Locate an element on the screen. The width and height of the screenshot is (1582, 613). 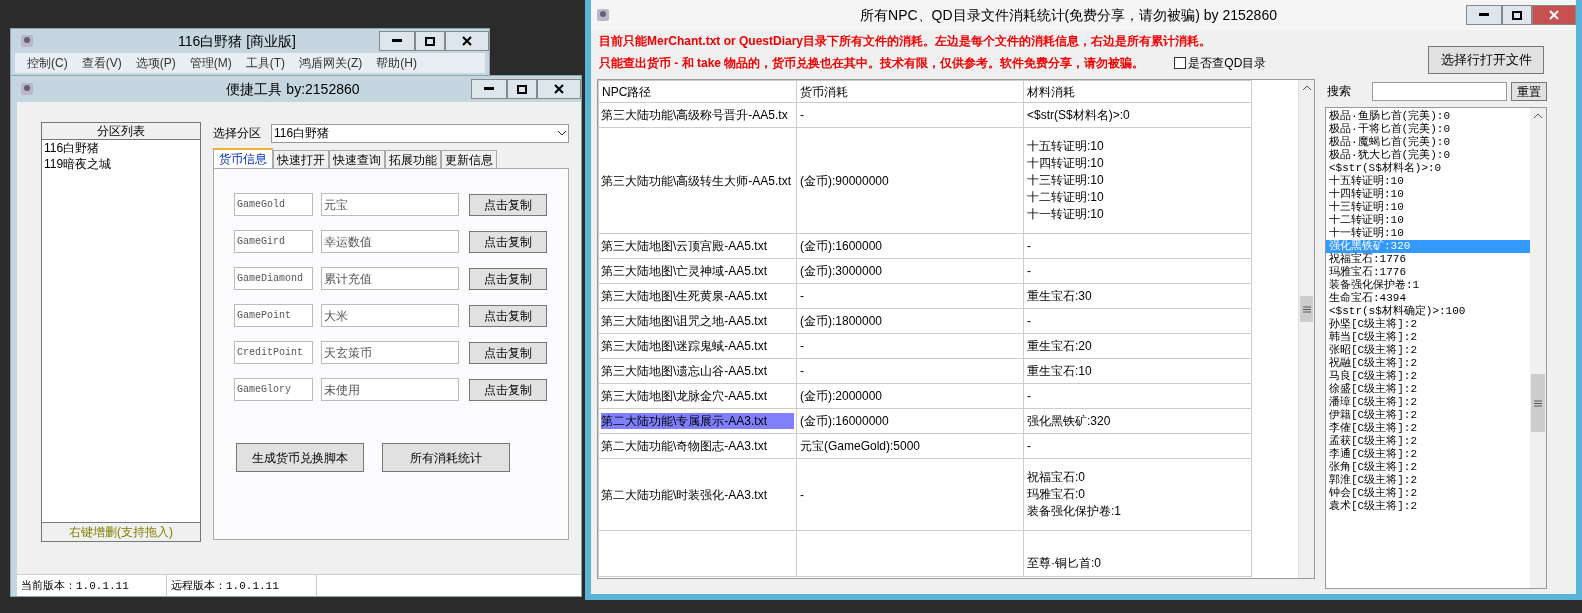
currency-name-field: 元宝 is located at coordinates (390, 204).